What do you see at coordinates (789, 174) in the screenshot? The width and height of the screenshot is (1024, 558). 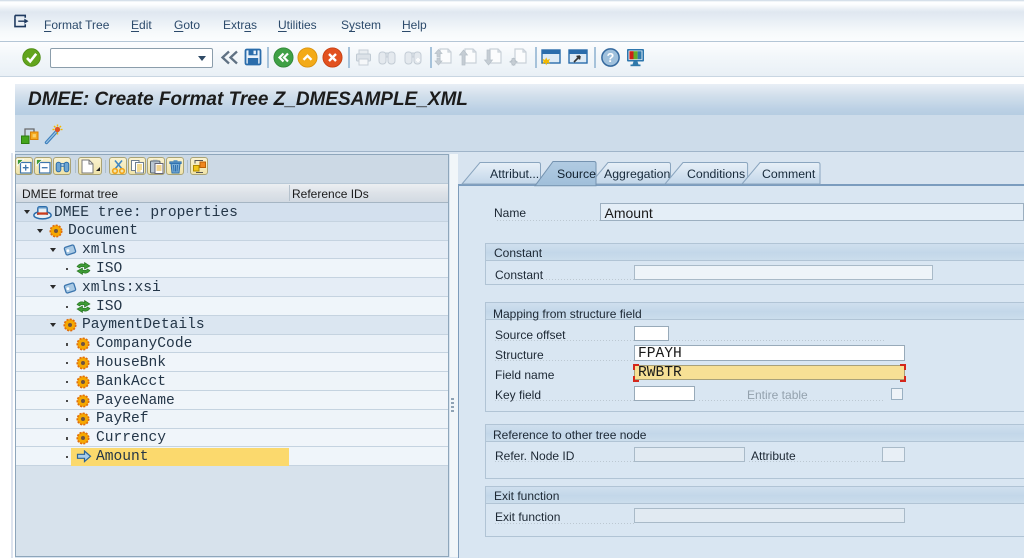 I see `svg-text: Comment` at bounding box center [789, 174].